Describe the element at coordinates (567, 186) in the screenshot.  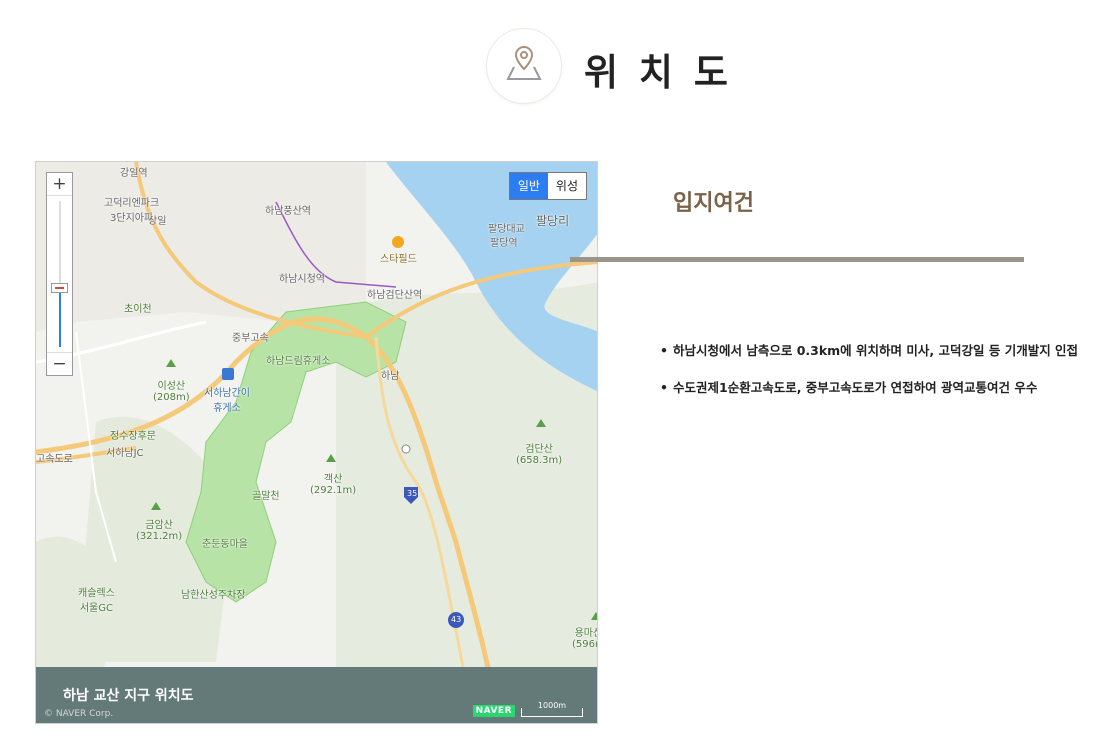
I see `map-type-satellite-button: 위성` at that location.